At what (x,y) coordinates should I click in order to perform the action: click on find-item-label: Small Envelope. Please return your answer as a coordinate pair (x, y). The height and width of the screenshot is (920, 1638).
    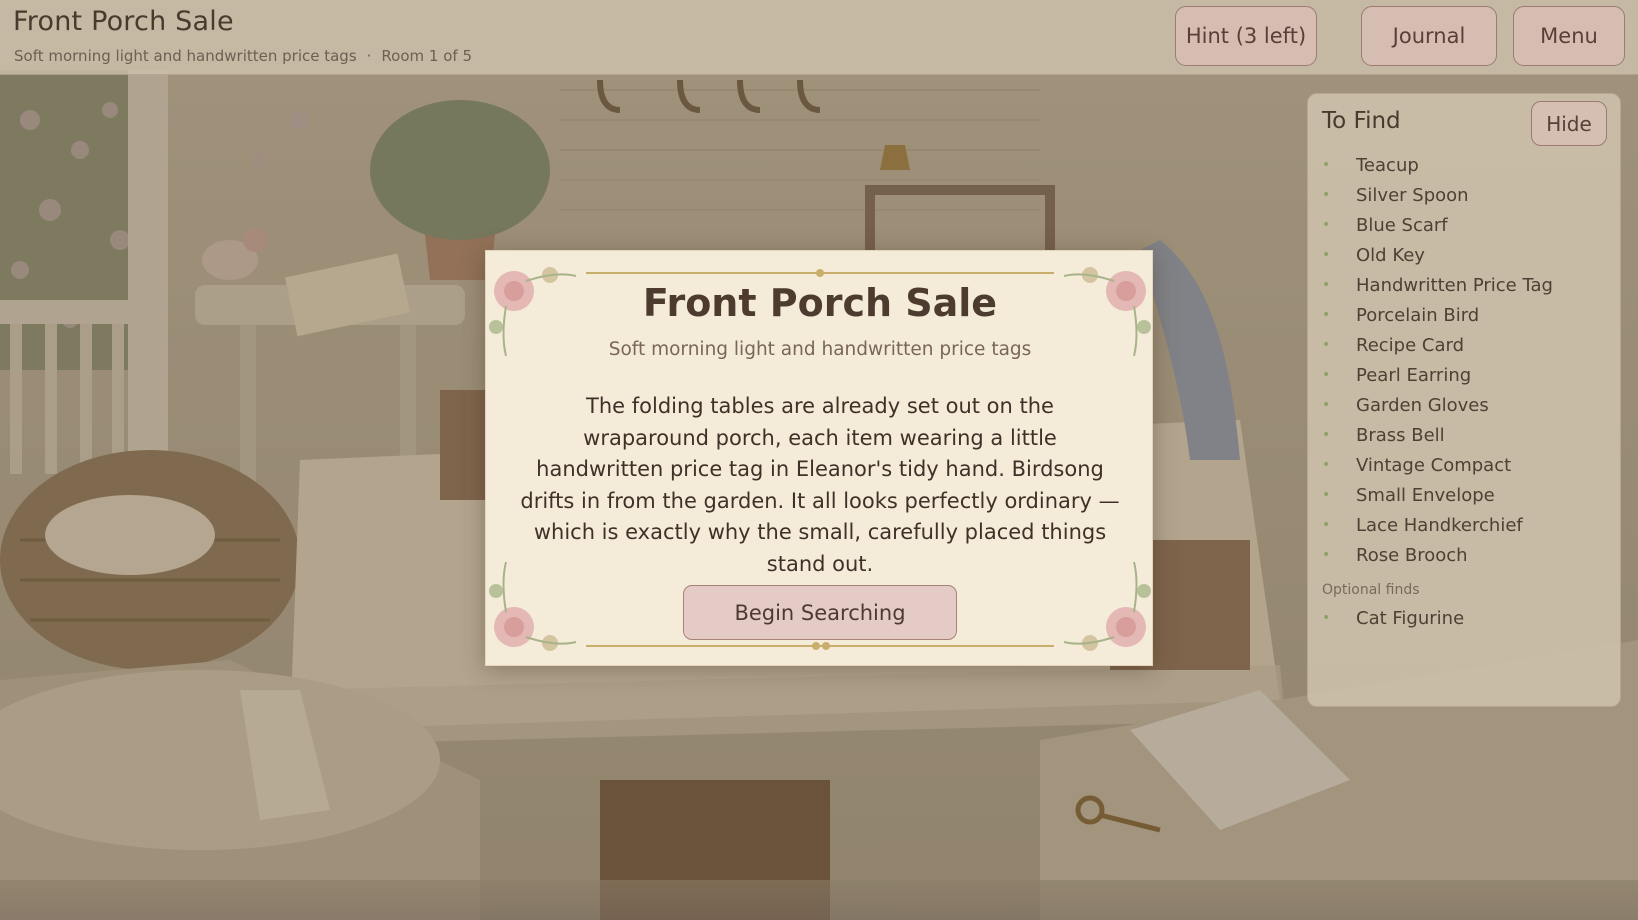
    Looking at the image, I should click on (1425, 495).